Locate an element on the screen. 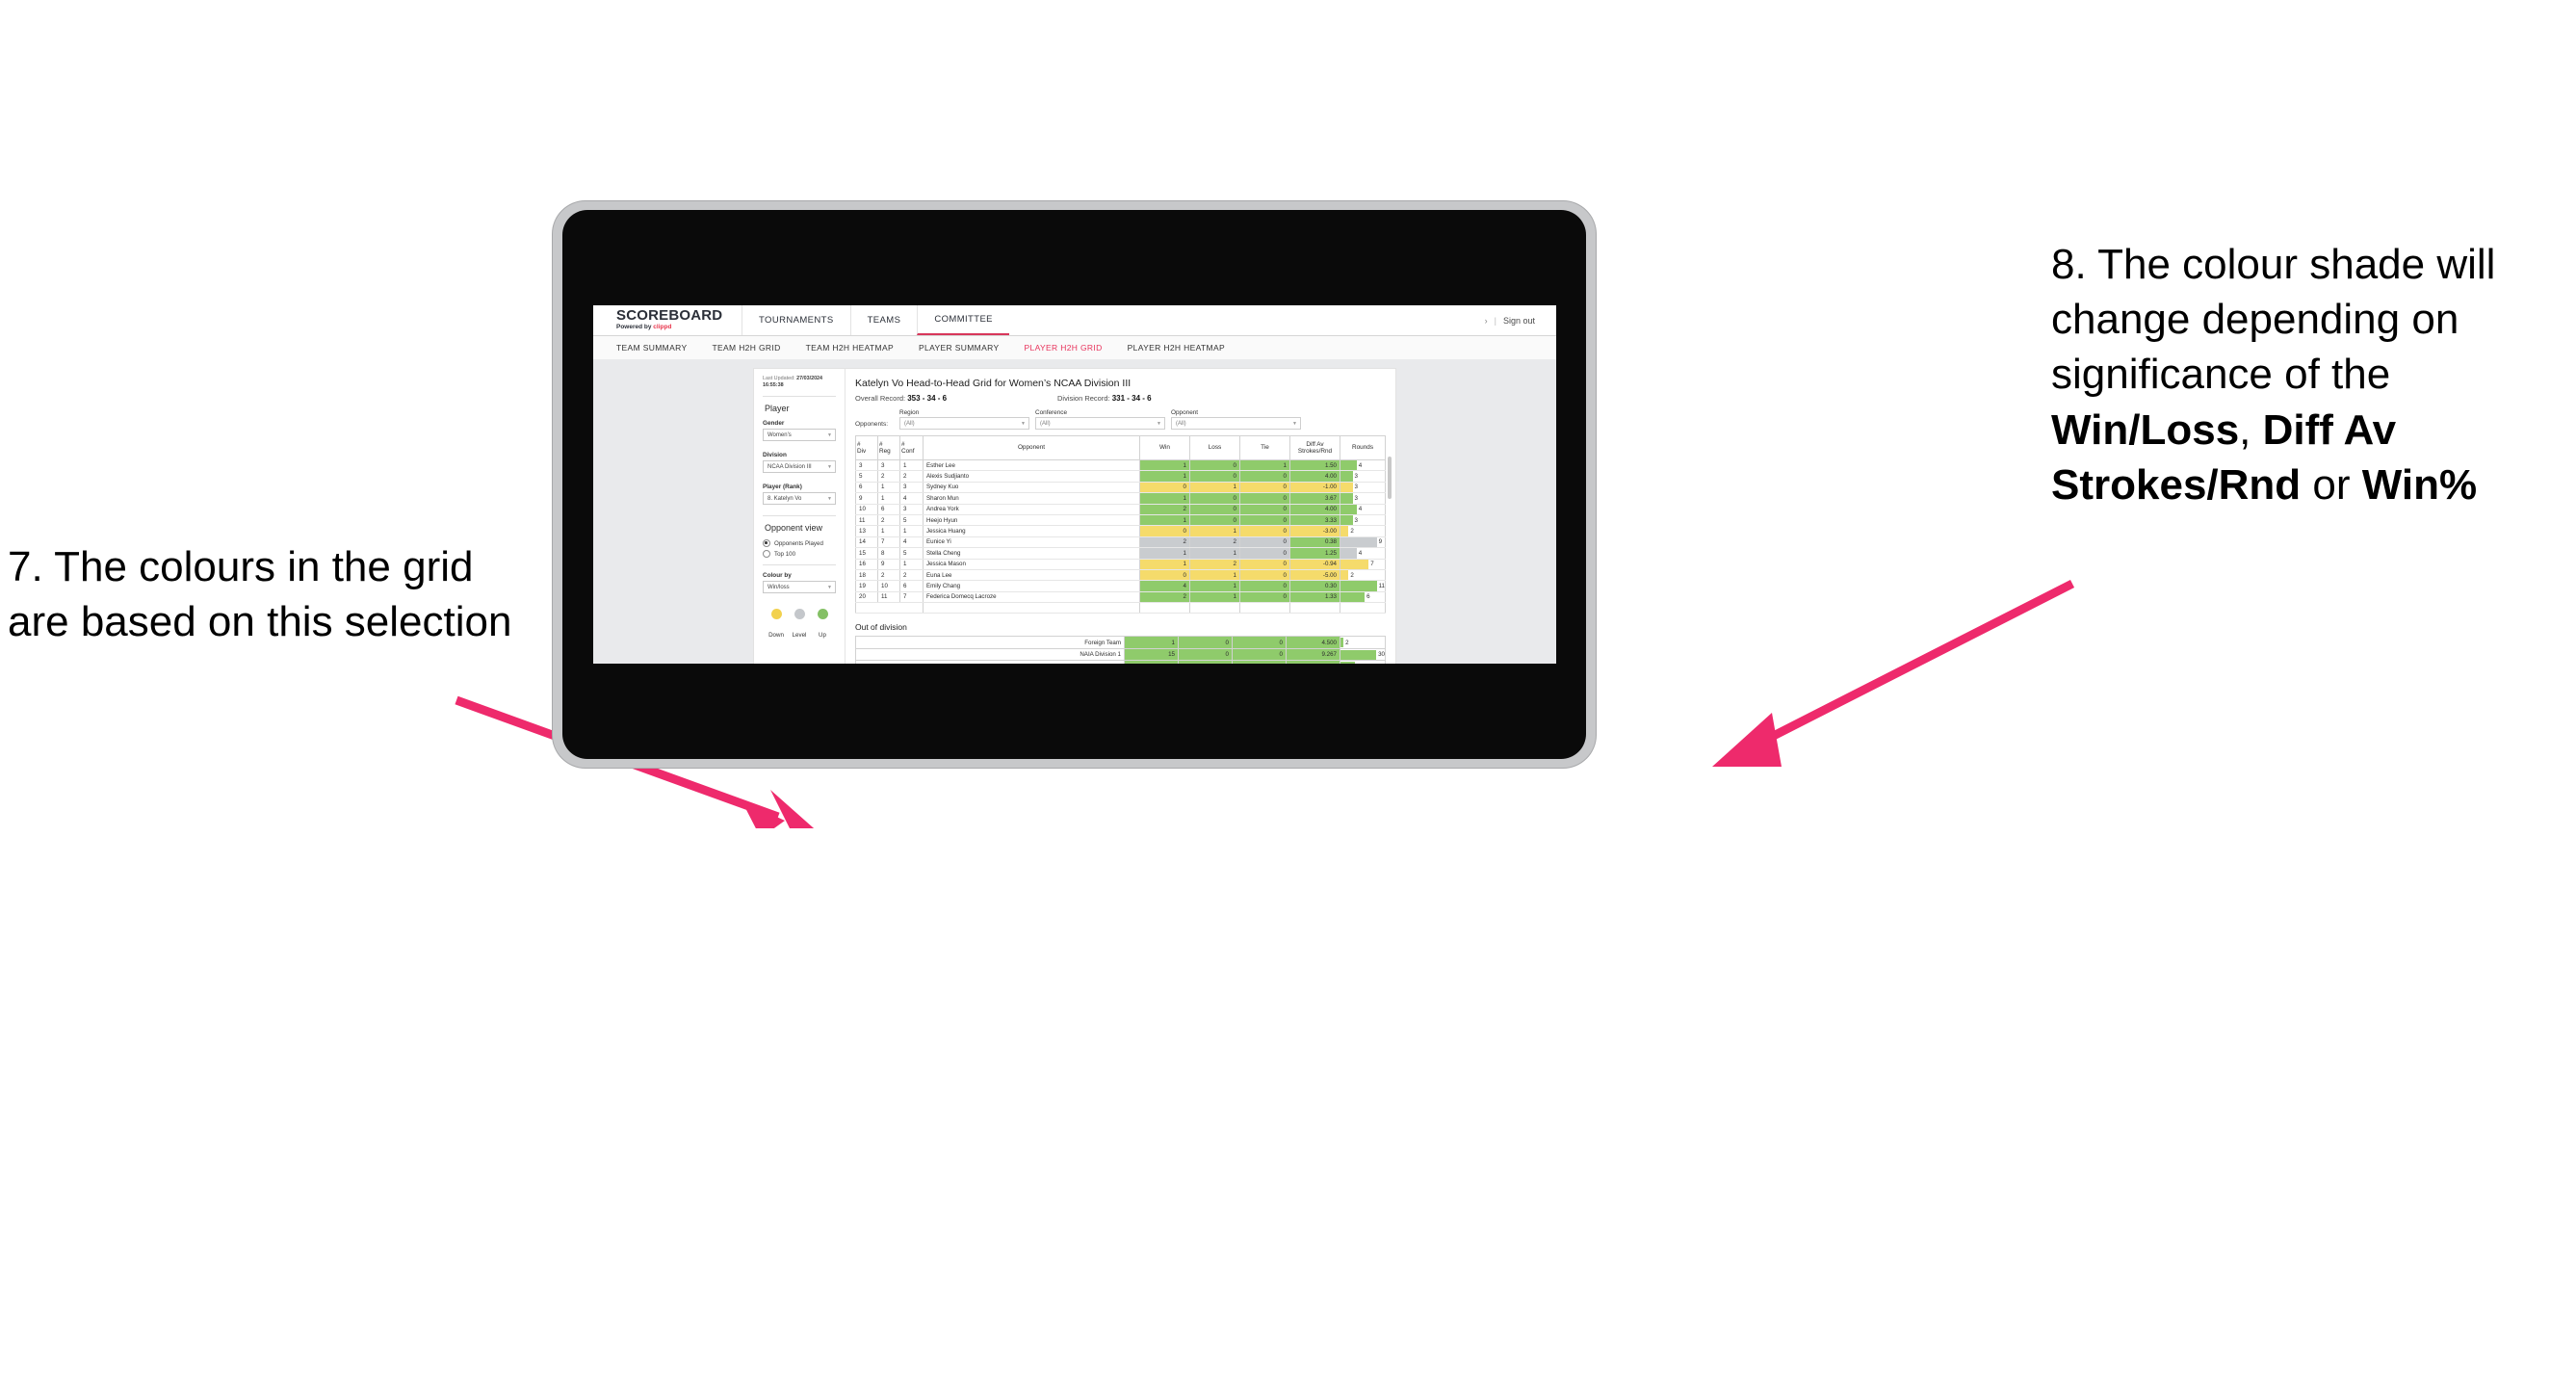  rounds-value: 4 is located at coordinates (1360, 465).